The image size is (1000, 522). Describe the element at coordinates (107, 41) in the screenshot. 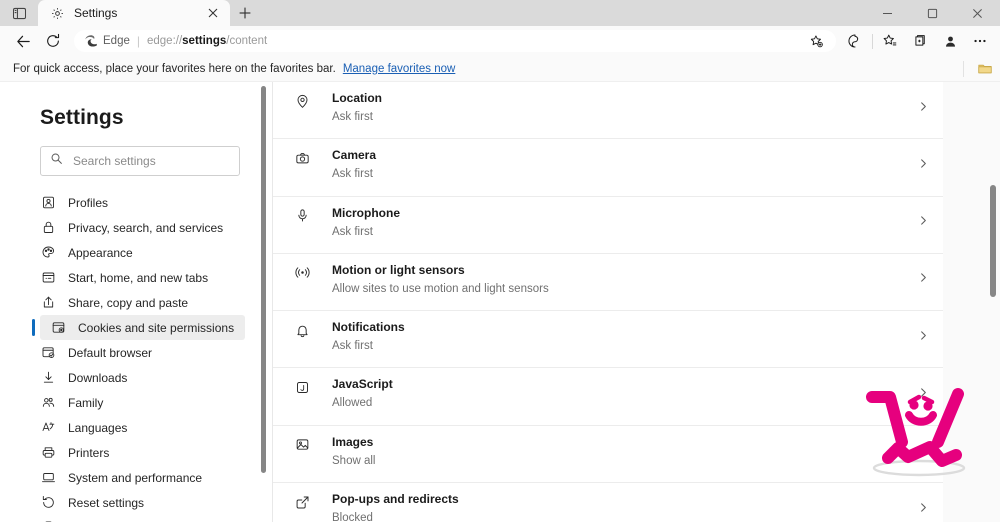

I see `edge-logo-icon: Edge` at that location.